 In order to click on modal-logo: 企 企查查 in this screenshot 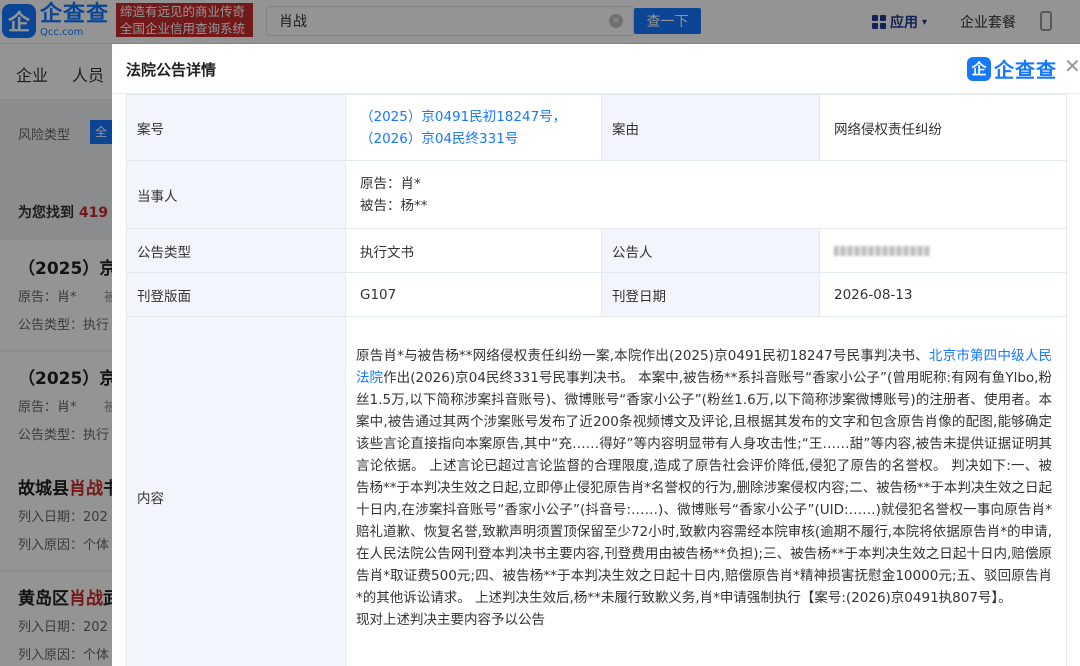, I will do `click(1012, 68)`.